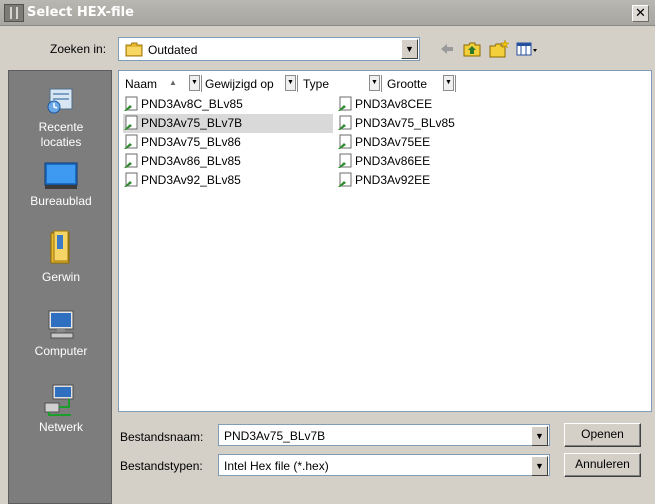  I want to click on desktop-icon, so click(61, 175).